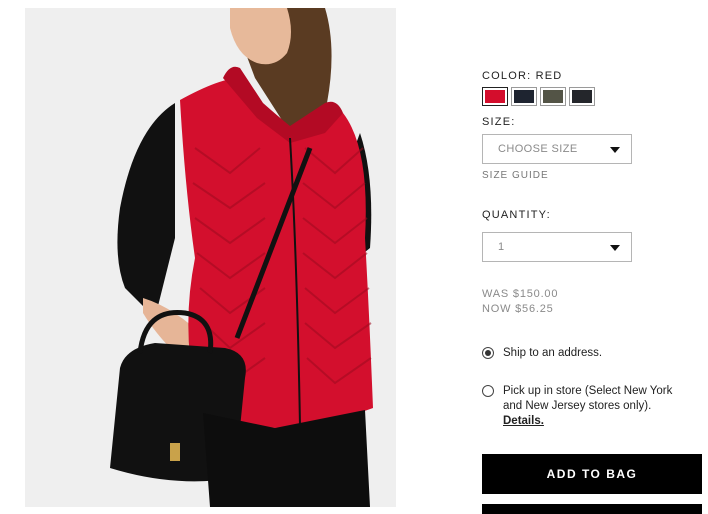 This screenshot has height=514, width=708. What do you see at coordinates (592, 509) in the screenshot?
I see `secondary-button` at bounding box center [592, 509].